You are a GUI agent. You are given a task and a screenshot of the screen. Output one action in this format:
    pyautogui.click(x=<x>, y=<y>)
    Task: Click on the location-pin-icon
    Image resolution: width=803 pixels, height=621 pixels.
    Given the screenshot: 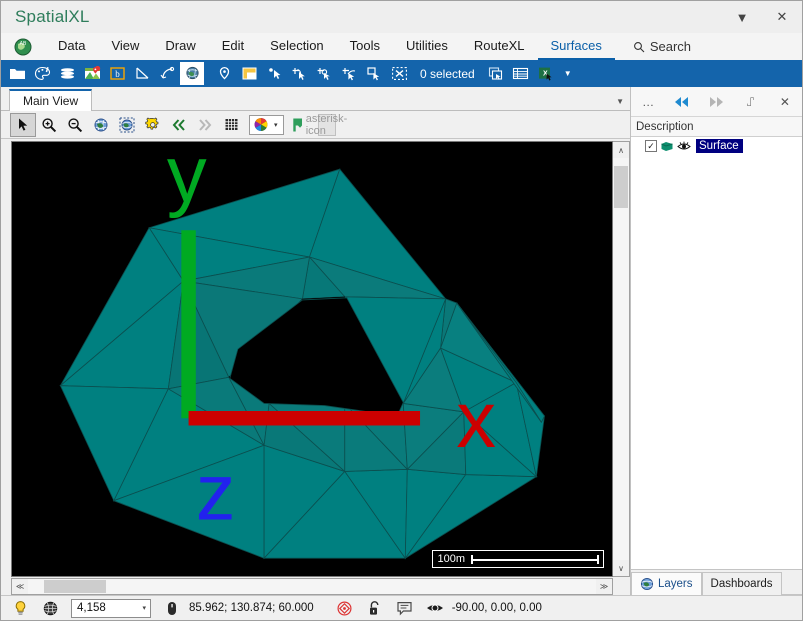 What is the action you would take?
    pyautogui.click(x=224, y=73)
    